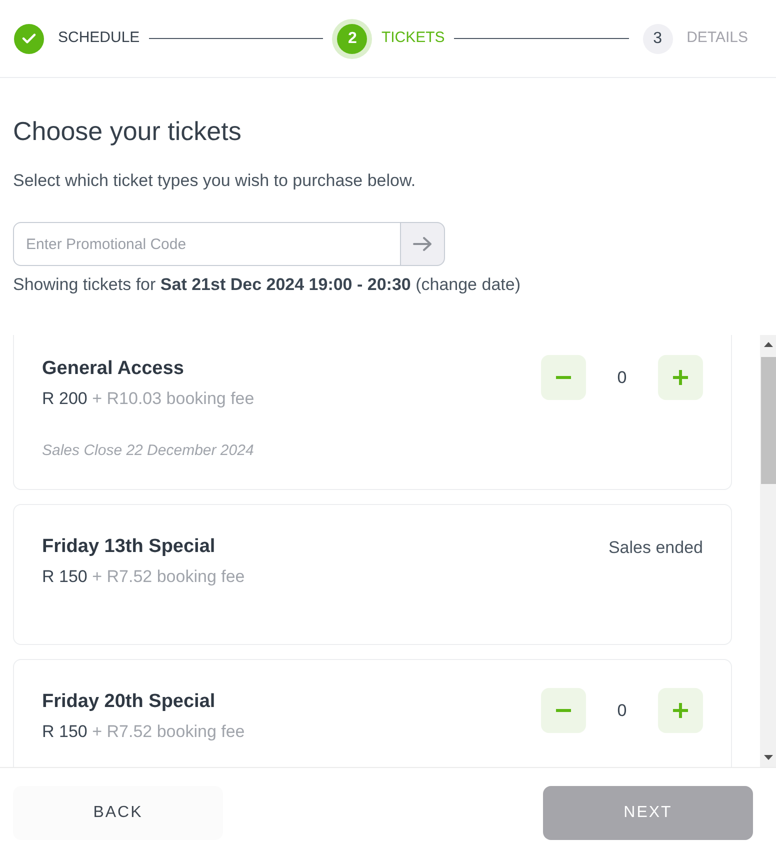 This screenshot has width=776, height=852. What do you see at coordinates (129, 702) in the screenshot?
I see `ticket-name: Friday 20th Special` at bounding box center [129, 702].